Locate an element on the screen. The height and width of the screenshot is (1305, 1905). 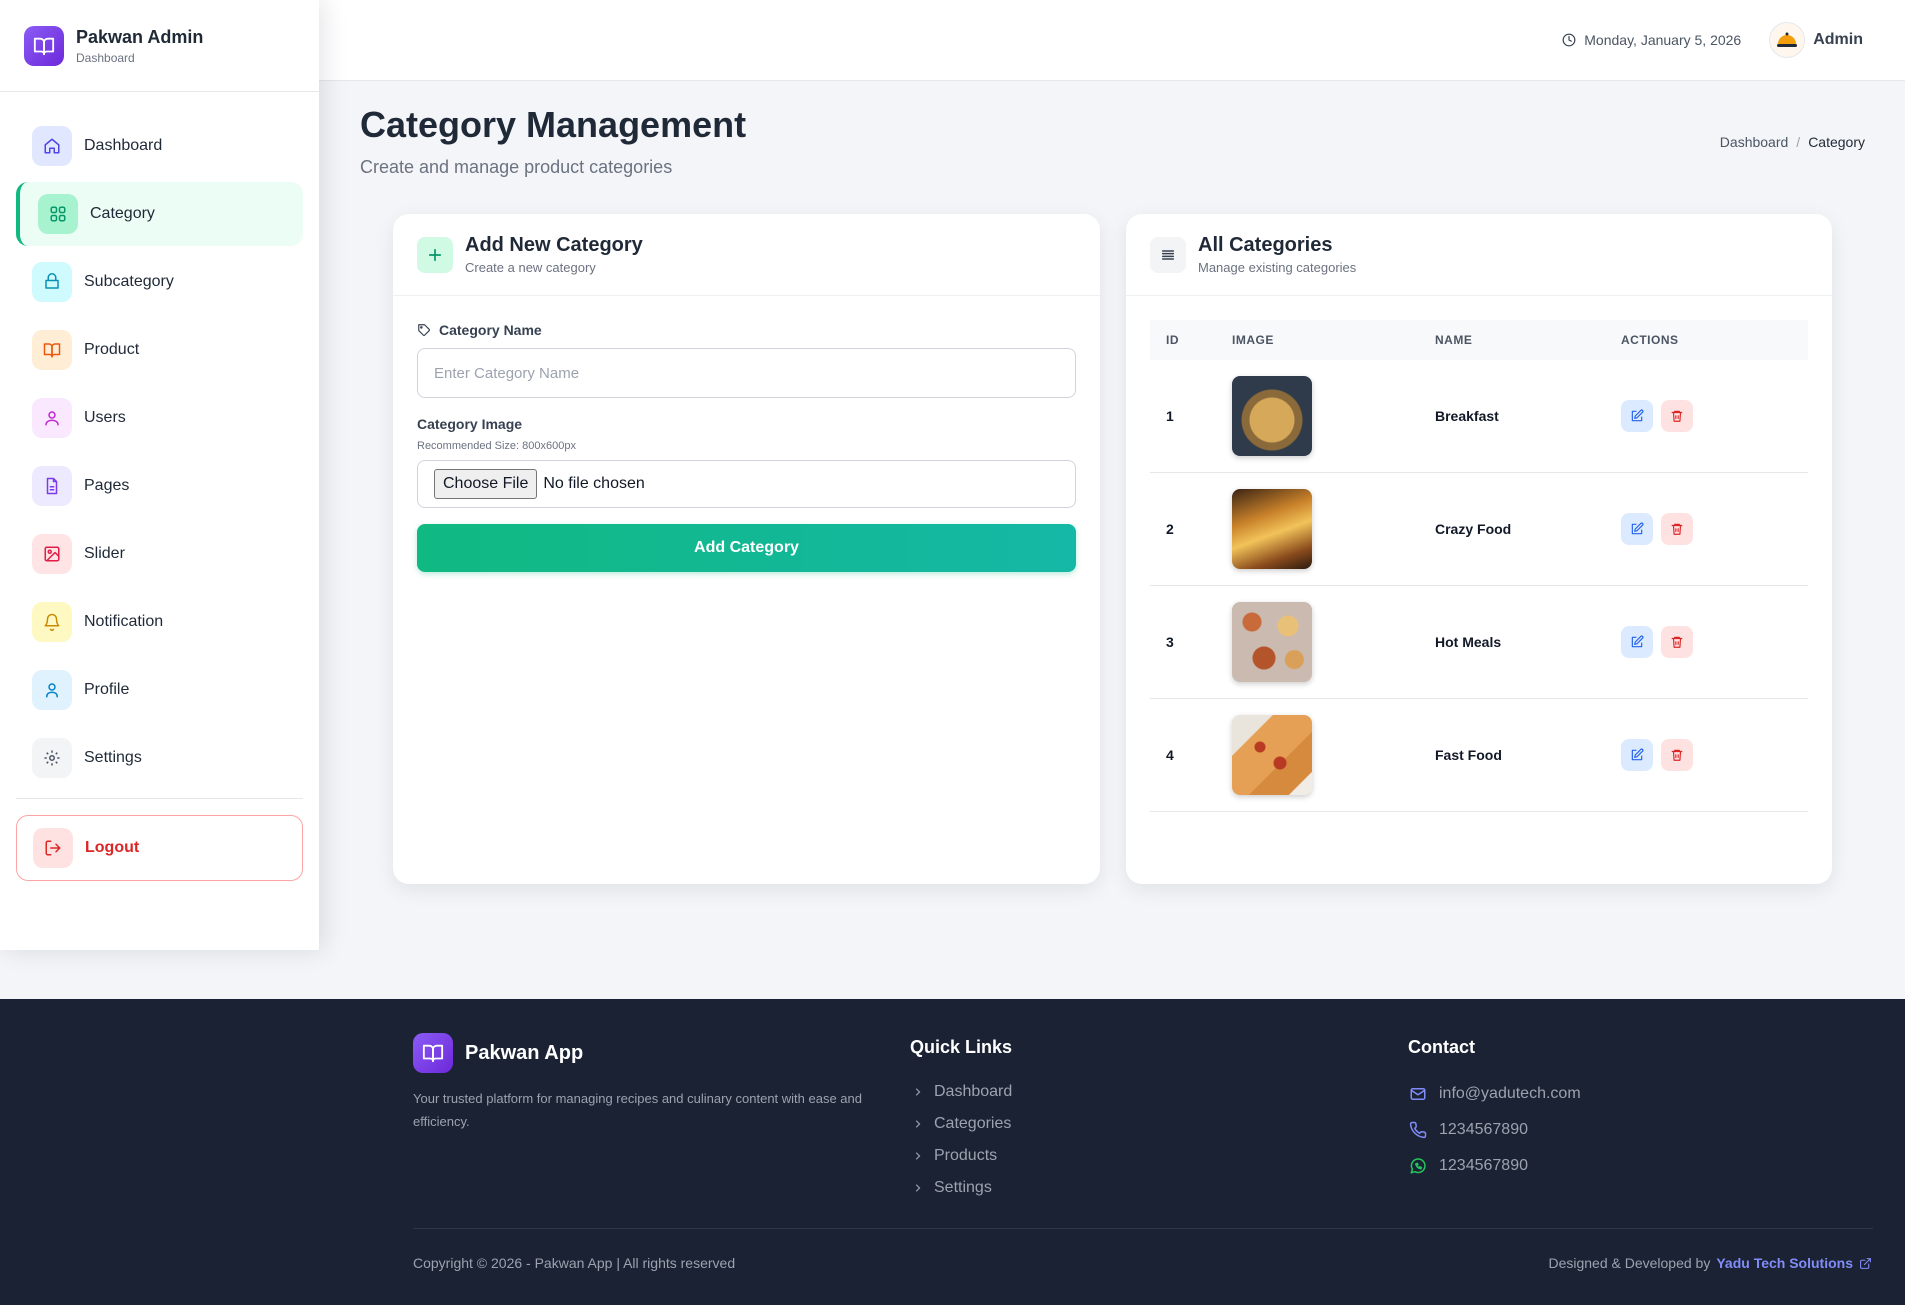
sidebar-item-profile: Profile is located at coordinates (159, 690).